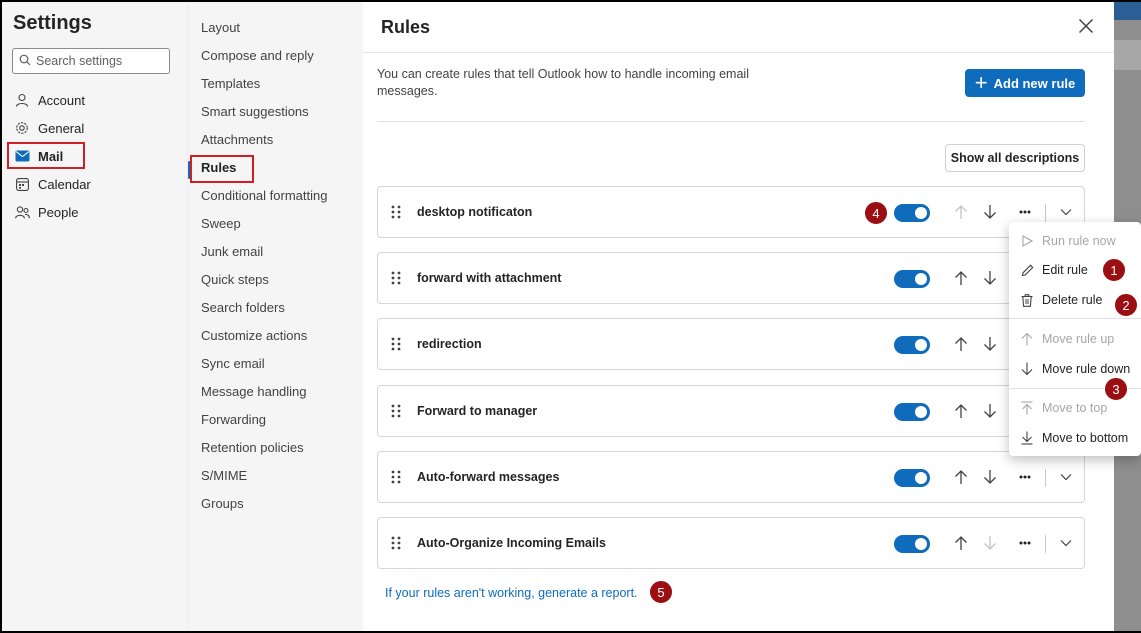 This screenshot has width=1141, height=633. What do you see at coordinates (64, 184) in the screenshot?
I see `nav-item-label: Calendar` at bounding box center [64, 184].